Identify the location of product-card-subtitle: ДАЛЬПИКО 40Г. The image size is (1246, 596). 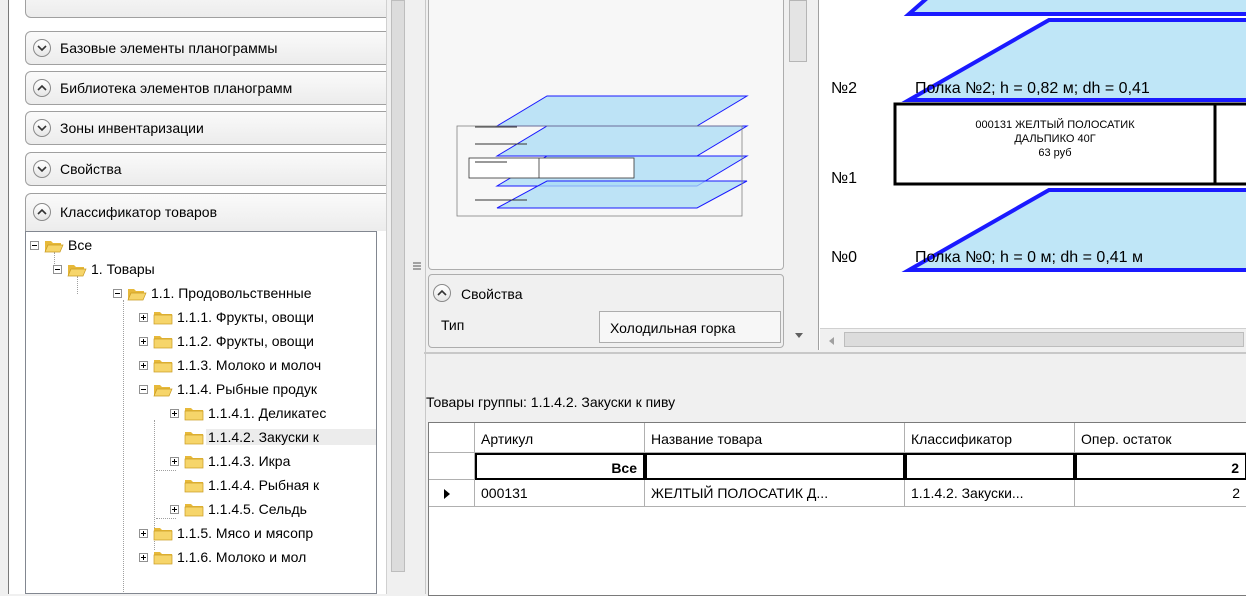
(1055, 139).